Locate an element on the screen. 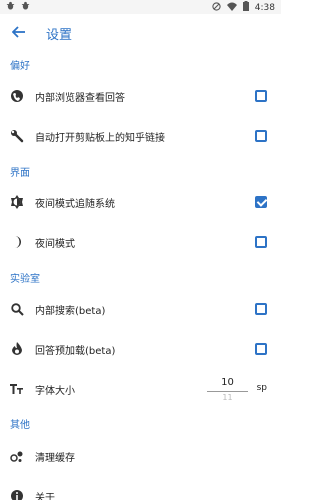 This screenshot has width=320, height=500. signal-off-icon is located at coordinates (216, 7).